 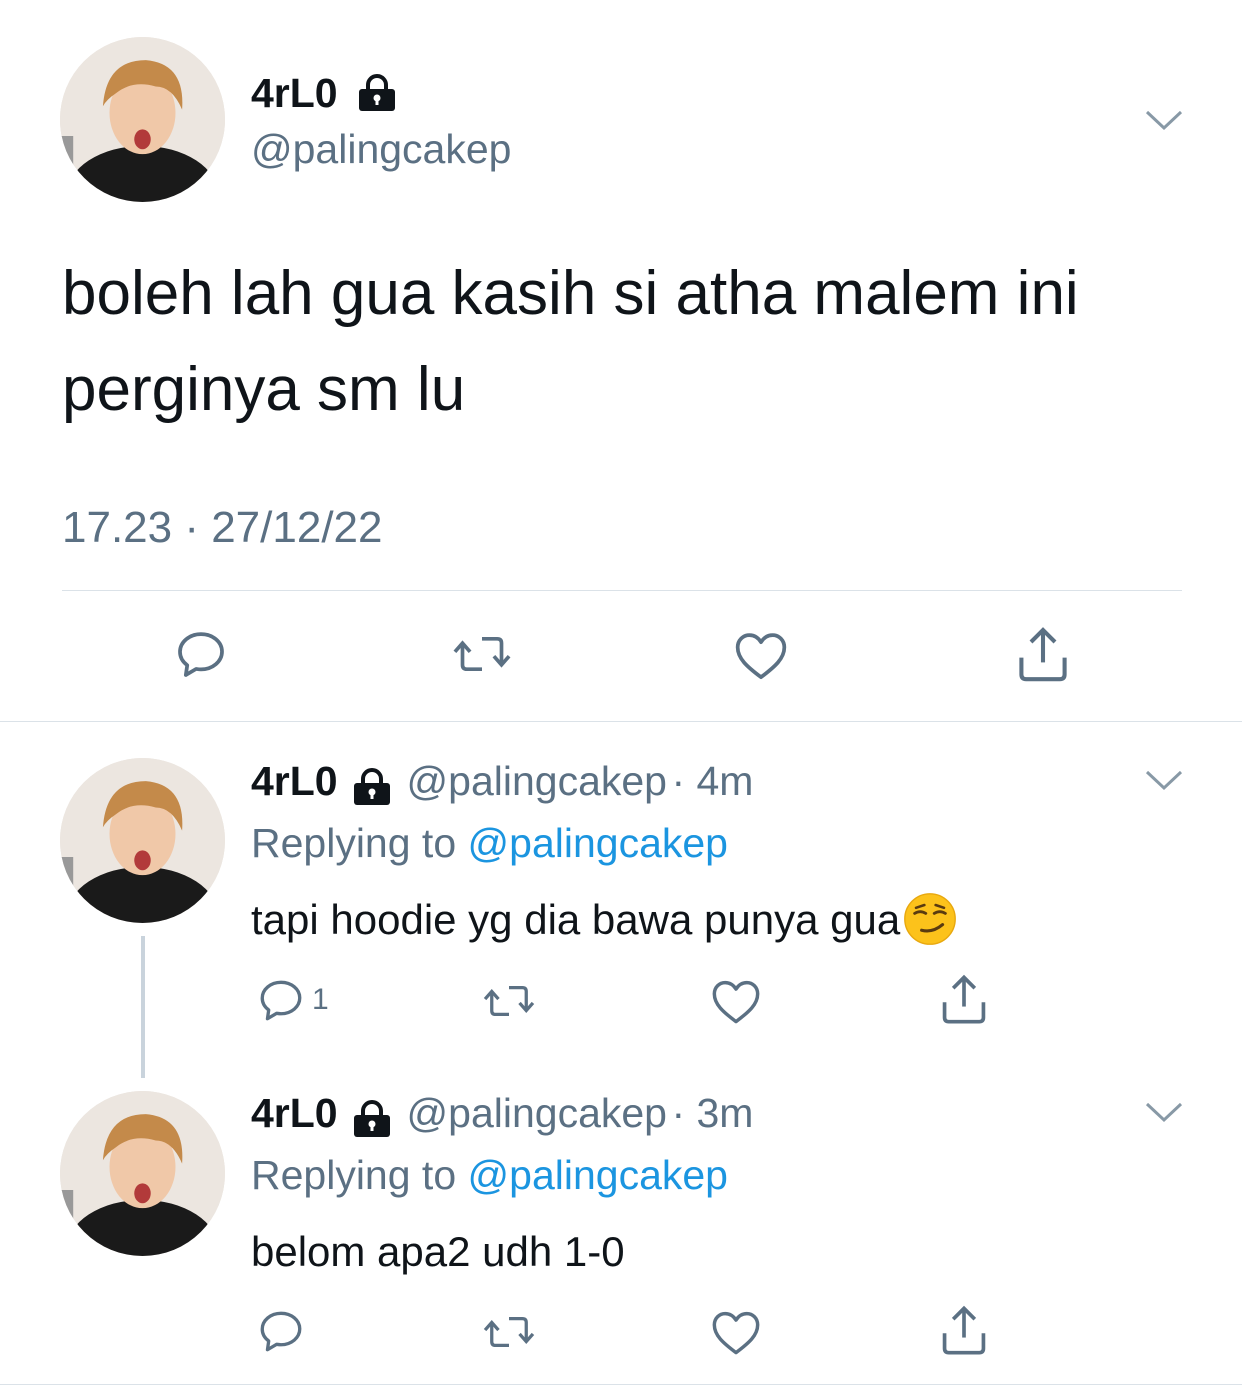 What do you see at coordinates (576, 919) in the screenshot?
I see `reply-text-content: tapi hoodie yg dia bawa punya gua` at bounding box center [576, 919].